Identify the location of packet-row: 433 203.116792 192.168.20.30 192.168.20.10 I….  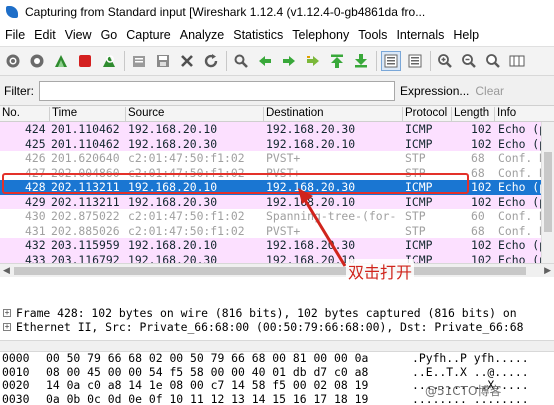
(277, 258).